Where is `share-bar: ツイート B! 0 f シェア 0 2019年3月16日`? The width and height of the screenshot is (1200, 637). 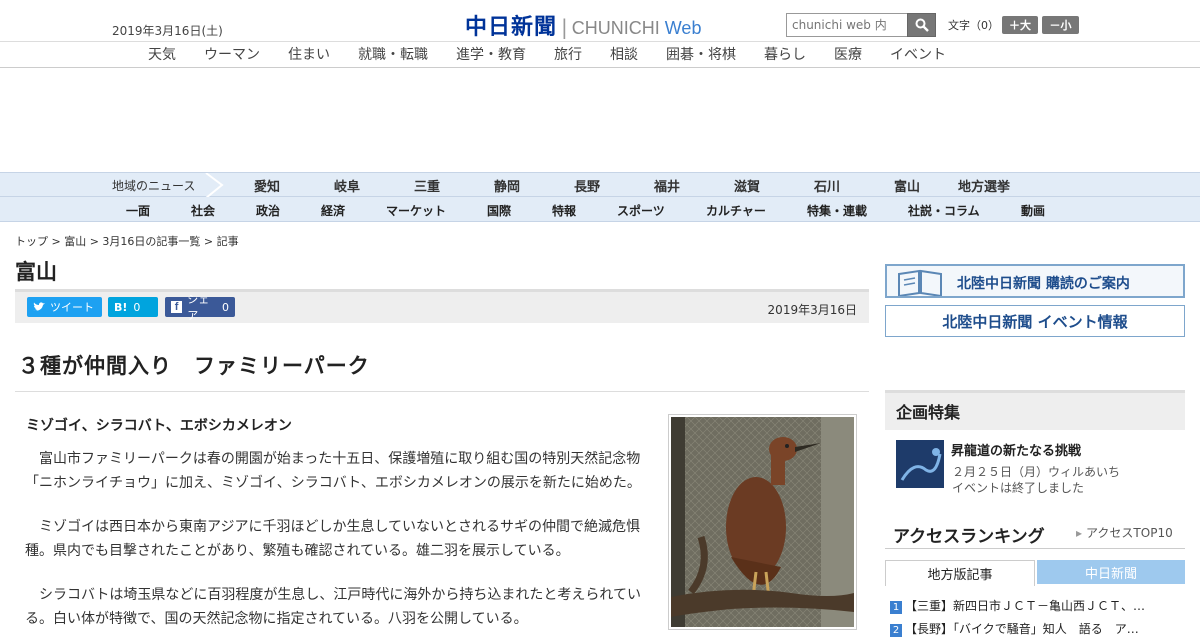
share-bar: ツイート B! 0 f シェア 0 2019年3月16日 is located at coordinates (442, 306).